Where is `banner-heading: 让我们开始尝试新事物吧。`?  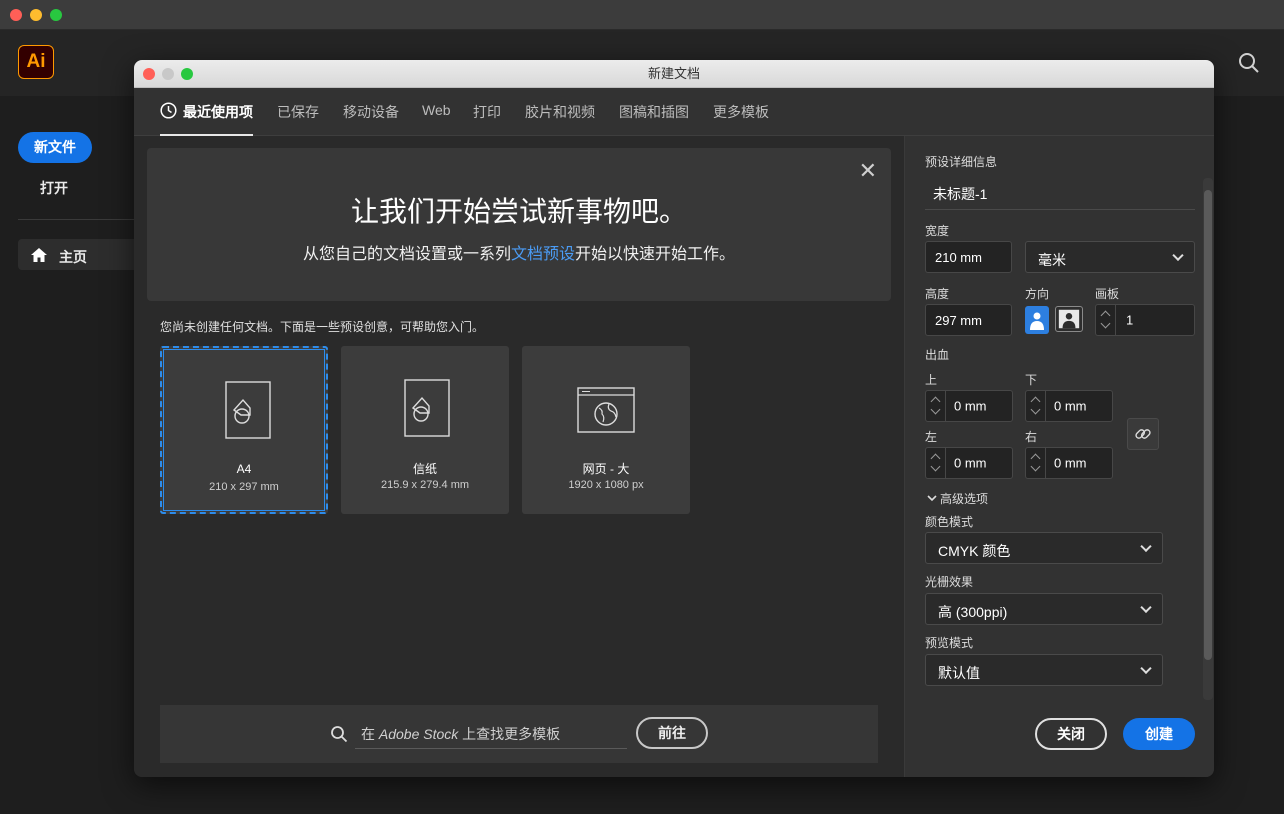
banner-heading: 让我们开始尝试新事物吧。 is located at coordinates (518, 211).